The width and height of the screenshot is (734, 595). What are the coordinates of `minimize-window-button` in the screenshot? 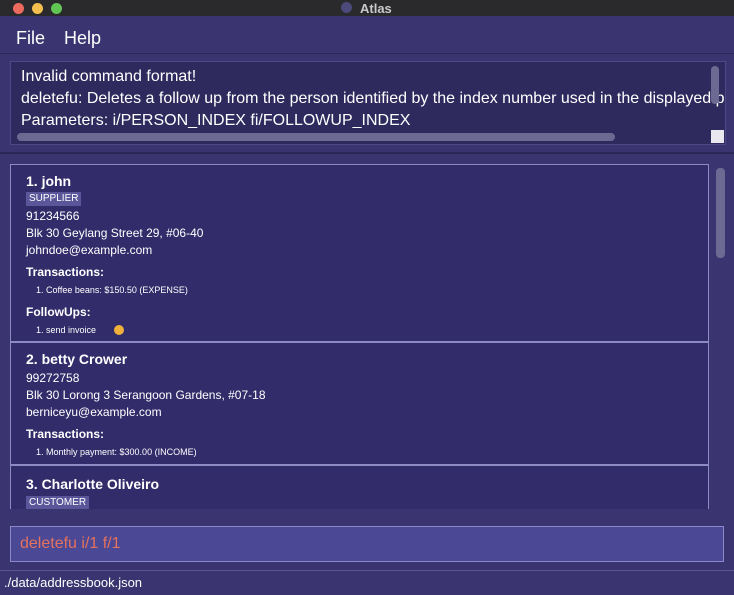 It's located at (37, 8).